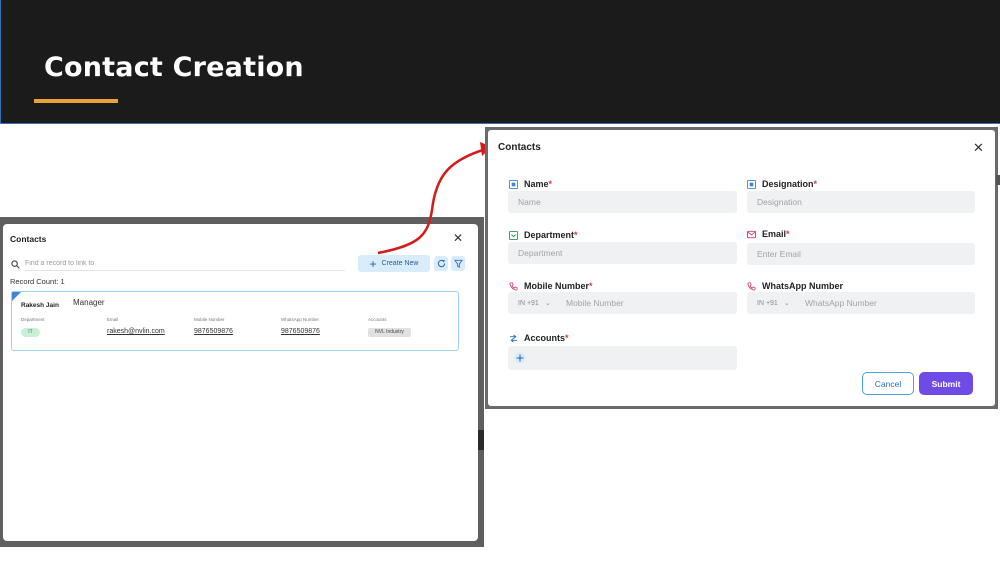 Image resolution: width=1000 pixels, height=571 pixels. I want to click on email-header: Email, so click(113, 319).